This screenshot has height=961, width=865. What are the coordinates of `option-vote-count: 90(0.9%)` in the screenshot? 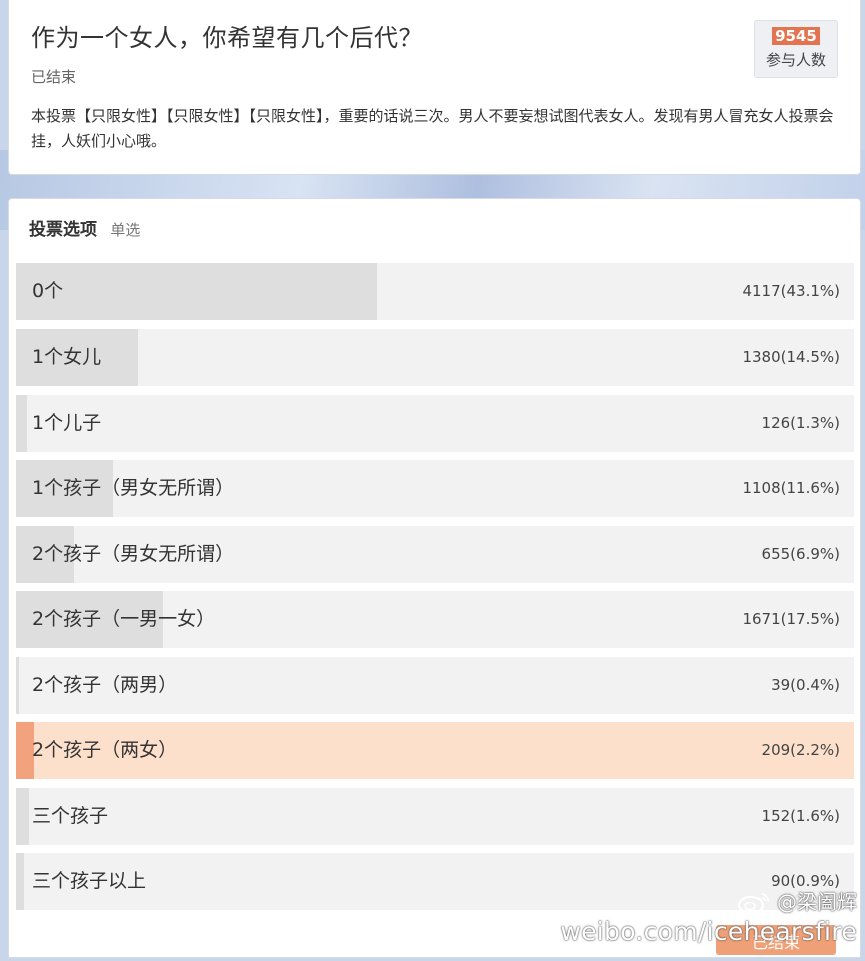 It's located at (805, 881).